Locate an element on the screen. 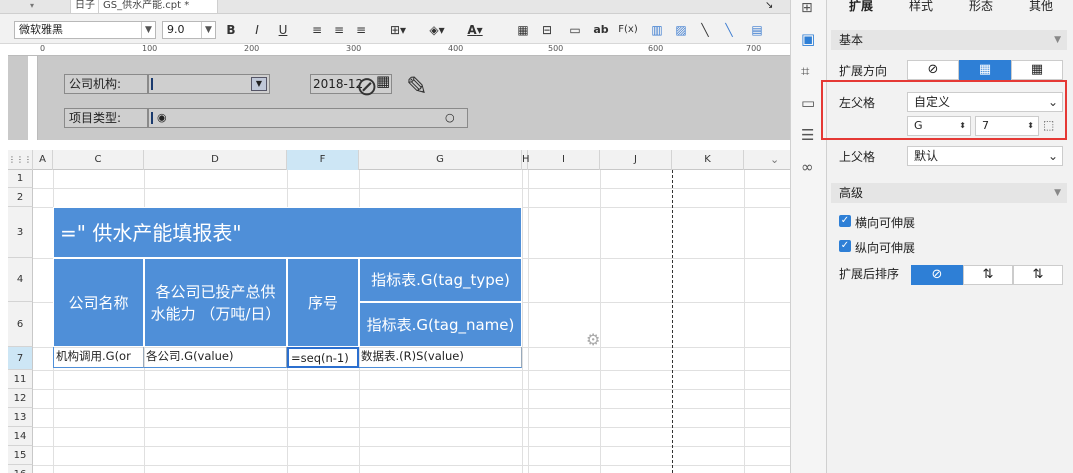 This screenshot has height=473, width=1073. crop-icon: ⌗ is located at coordinates (805, 71).